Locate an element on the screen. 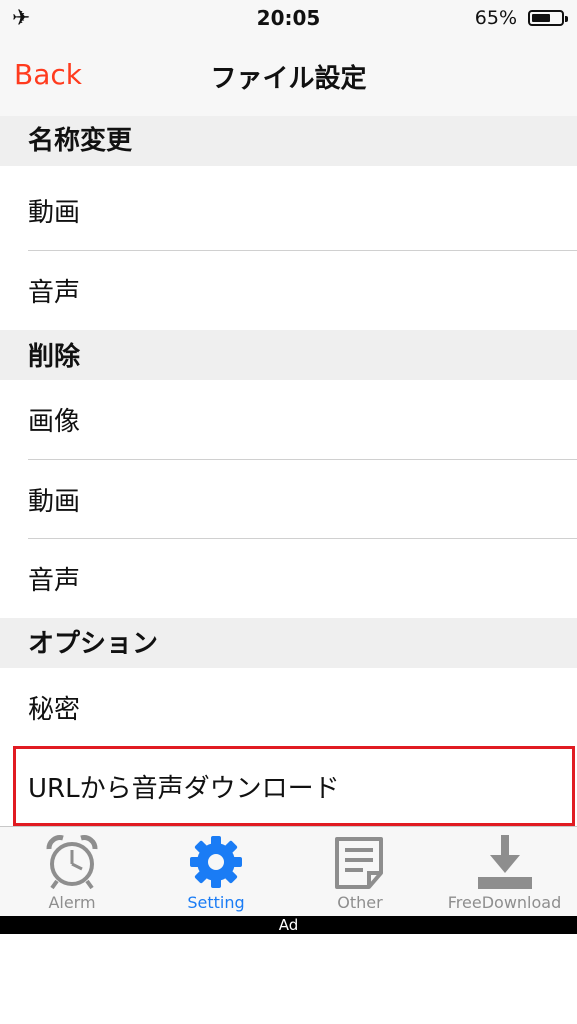 This screenshot has height=1024, width=577. navigation-bar: Back ファイル設定 is located at coordinates (288, 76).